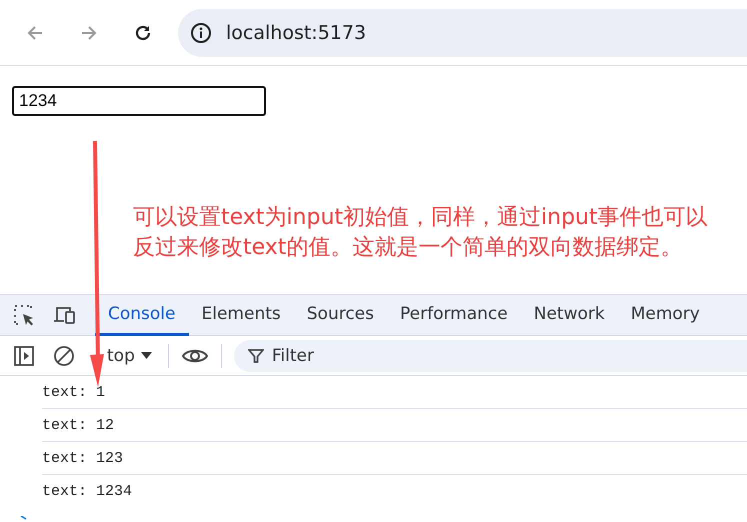  I want to click on filter-icon, so click(256, 356).